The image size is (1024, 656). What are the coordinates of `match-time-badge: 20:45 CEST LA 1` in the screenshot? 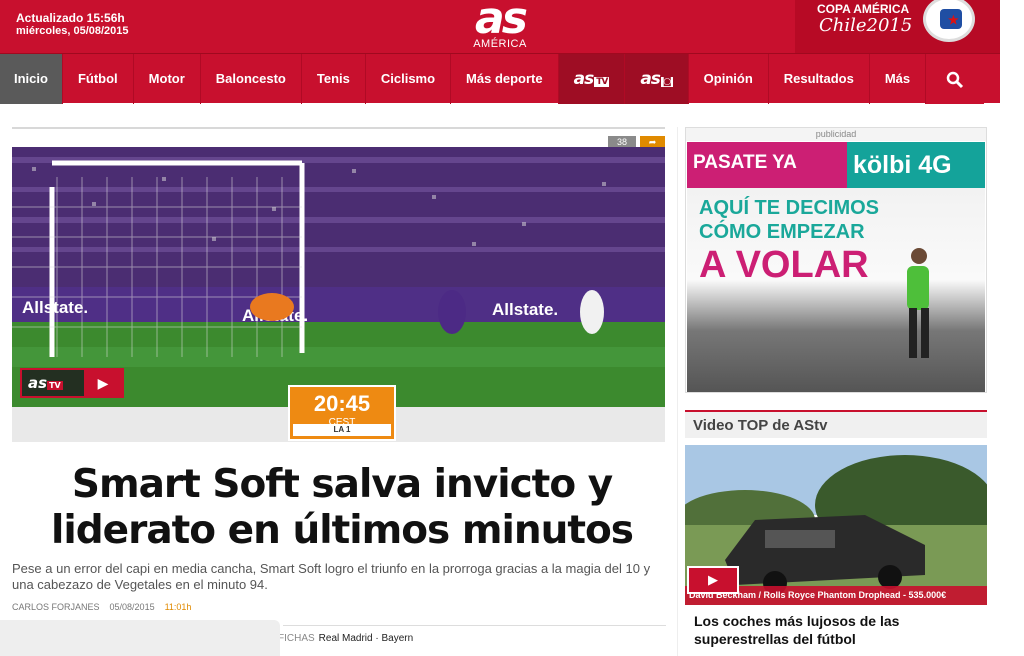 It's located at (342, 413).